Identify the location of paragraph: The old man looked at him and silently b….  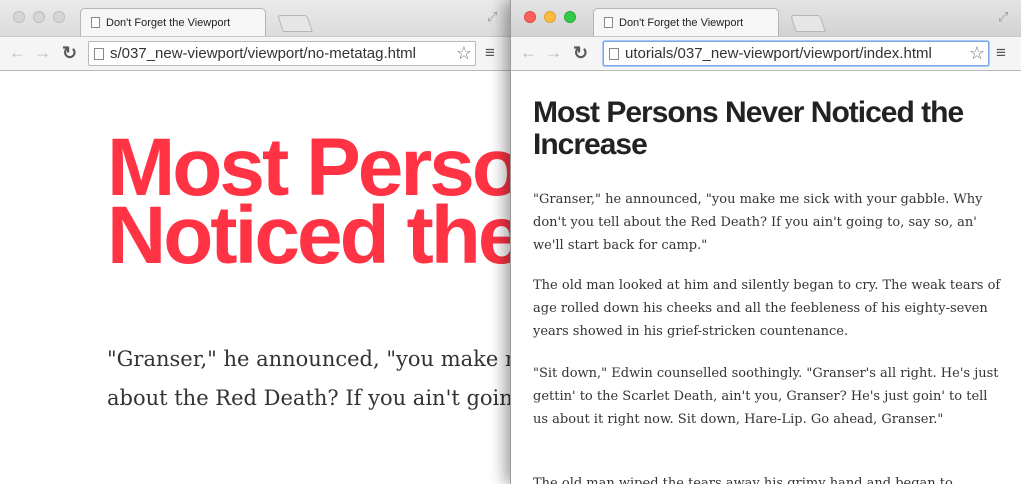
(767, 308).